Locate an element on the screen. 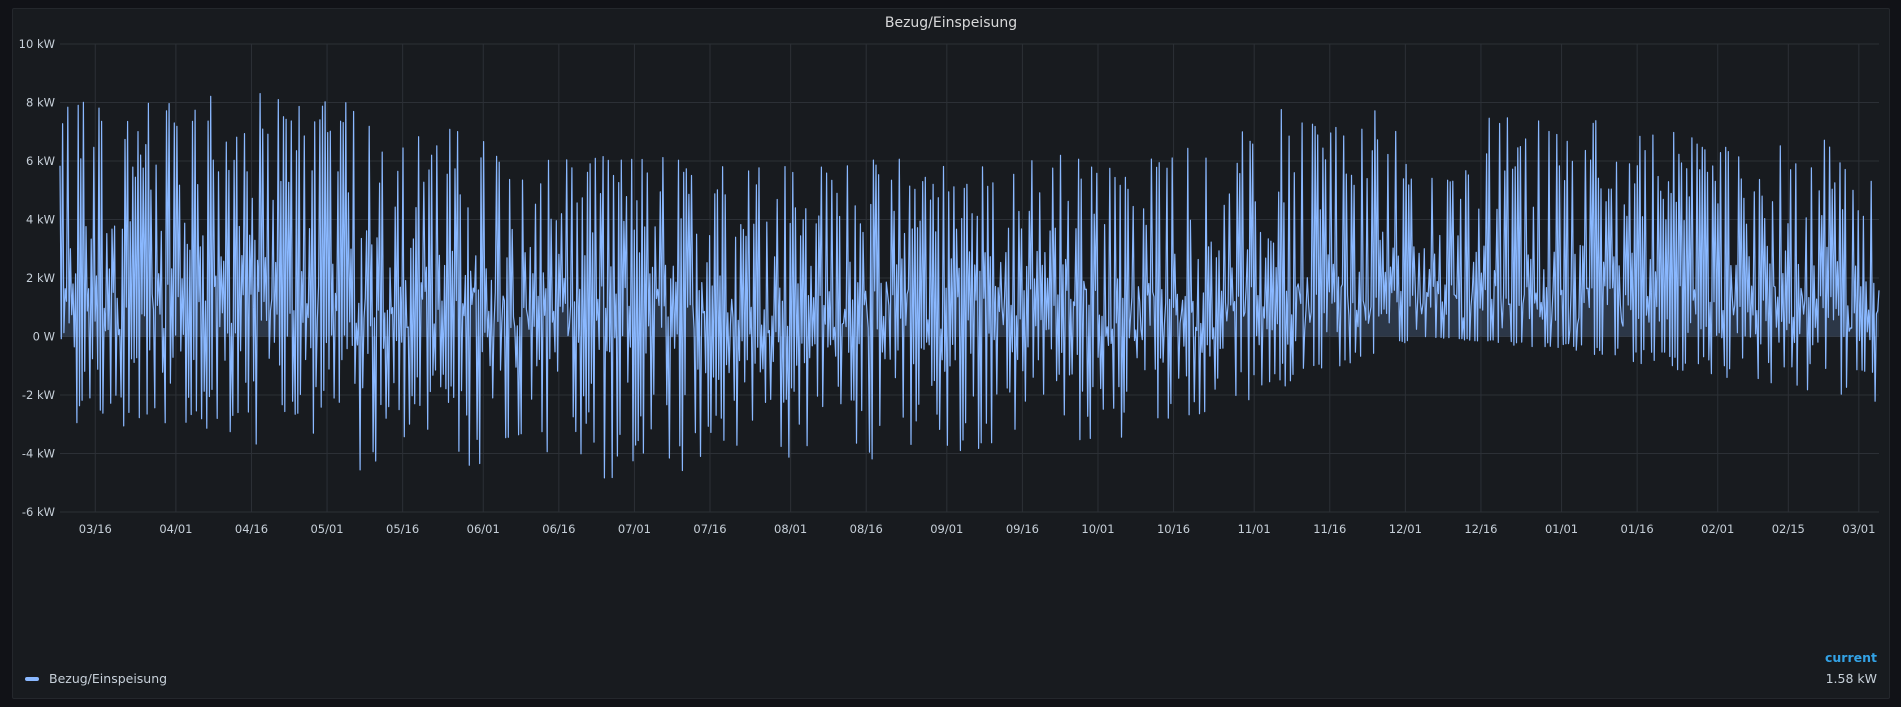  y-axis-ticks: 10 kW 8 kW 6 kW 4 kW 2 kW 0 W -2 kW -4 kW -6 kW is located at coordinates (37, 278).